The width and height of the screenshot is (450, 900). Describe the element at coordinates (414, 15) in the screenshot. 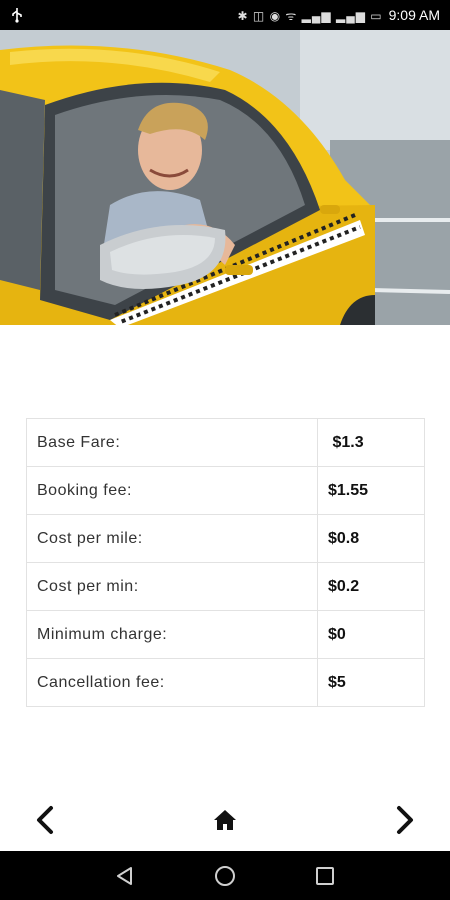

I see `status-time: 9:09 AM` at that location.